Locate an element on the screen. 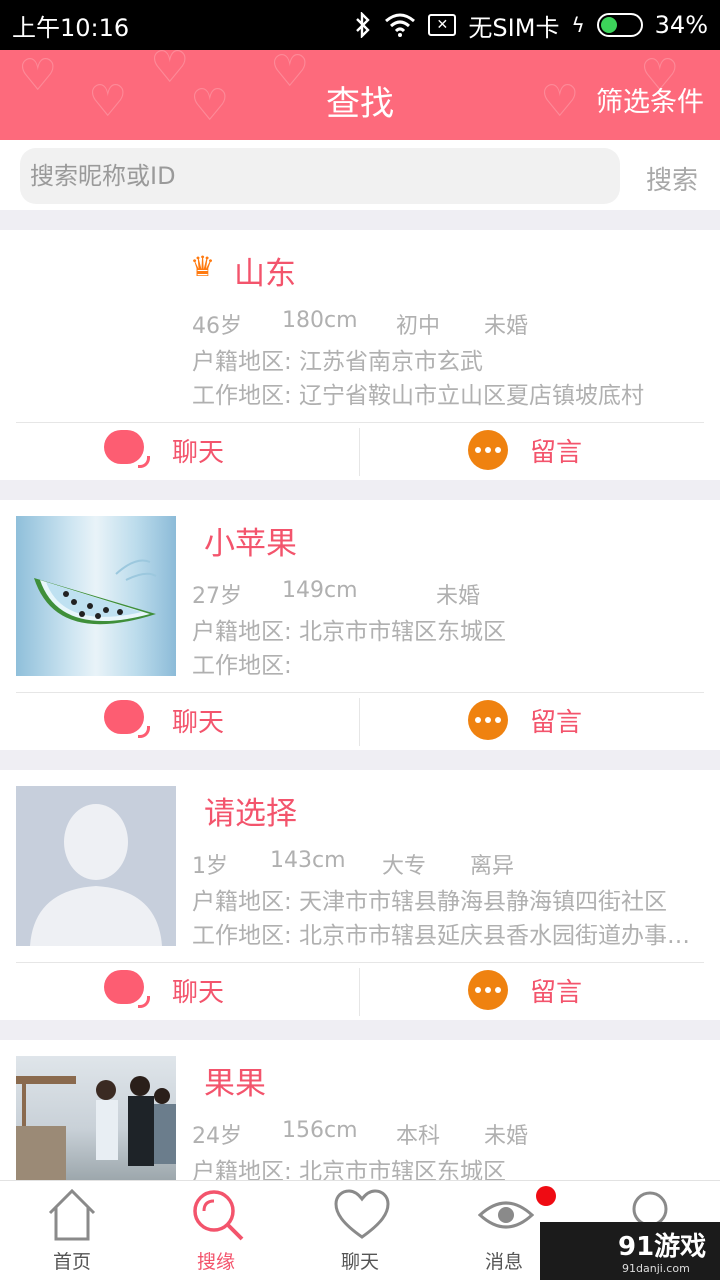  search-input is located at coordinates (320, 176).